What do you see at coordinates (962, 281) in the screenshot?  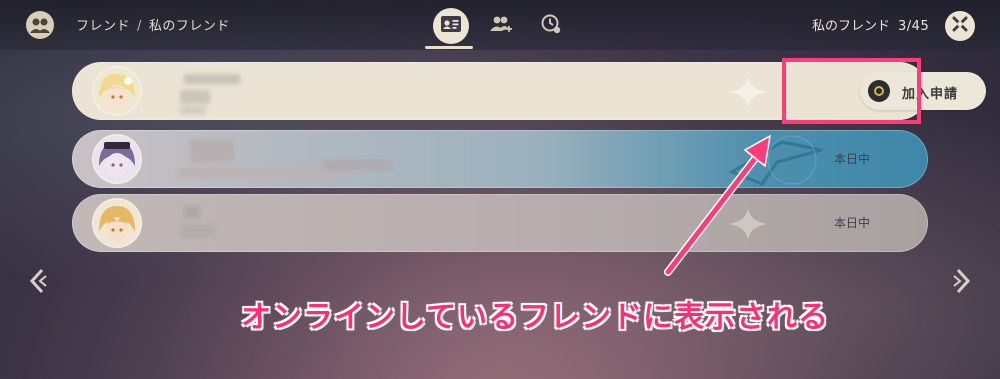 I see `next-page-button` at bounding box center [962, 281].